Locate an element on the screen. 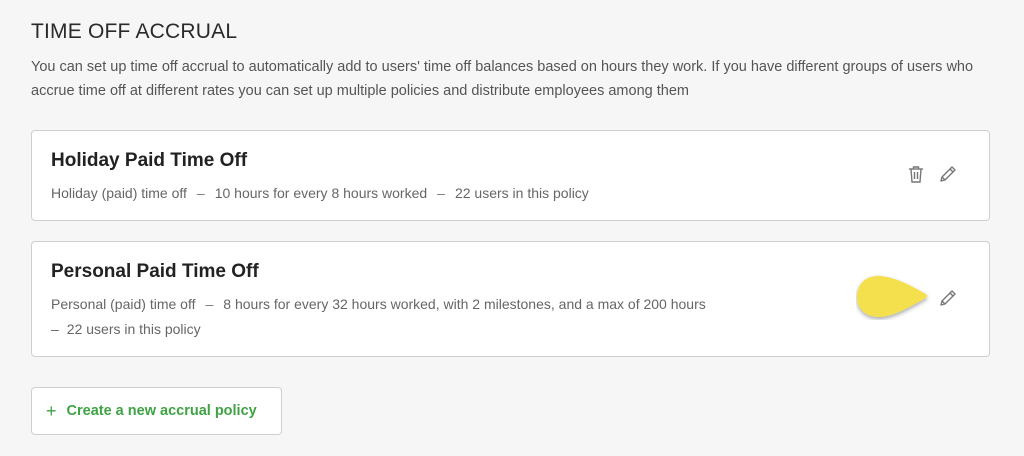 Image resolution: width=1024 pixels, height=456 pixels. policy-name: Personal Paid Time Off is located at coordinates (155, 271).